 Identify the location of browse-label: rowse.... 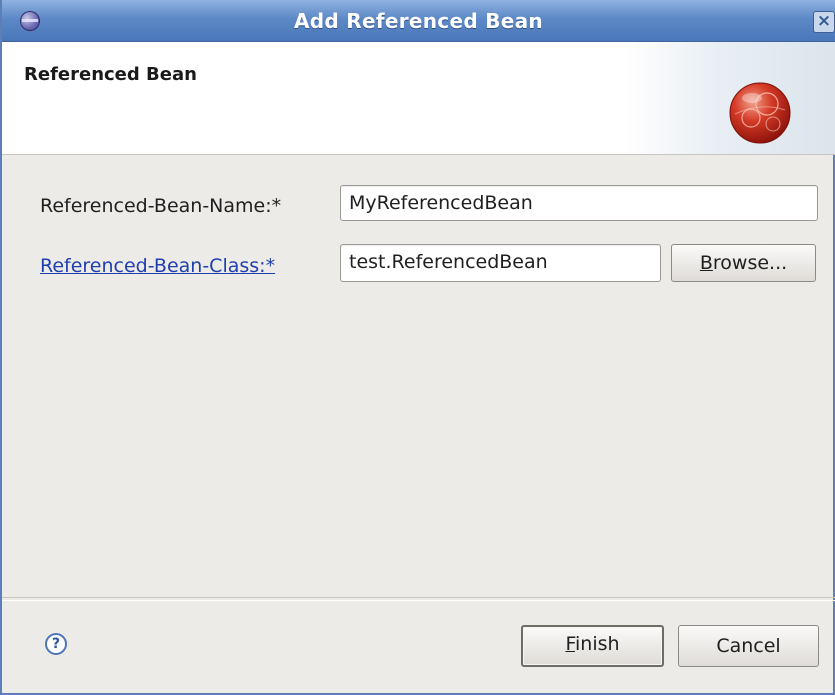
(750, 263).